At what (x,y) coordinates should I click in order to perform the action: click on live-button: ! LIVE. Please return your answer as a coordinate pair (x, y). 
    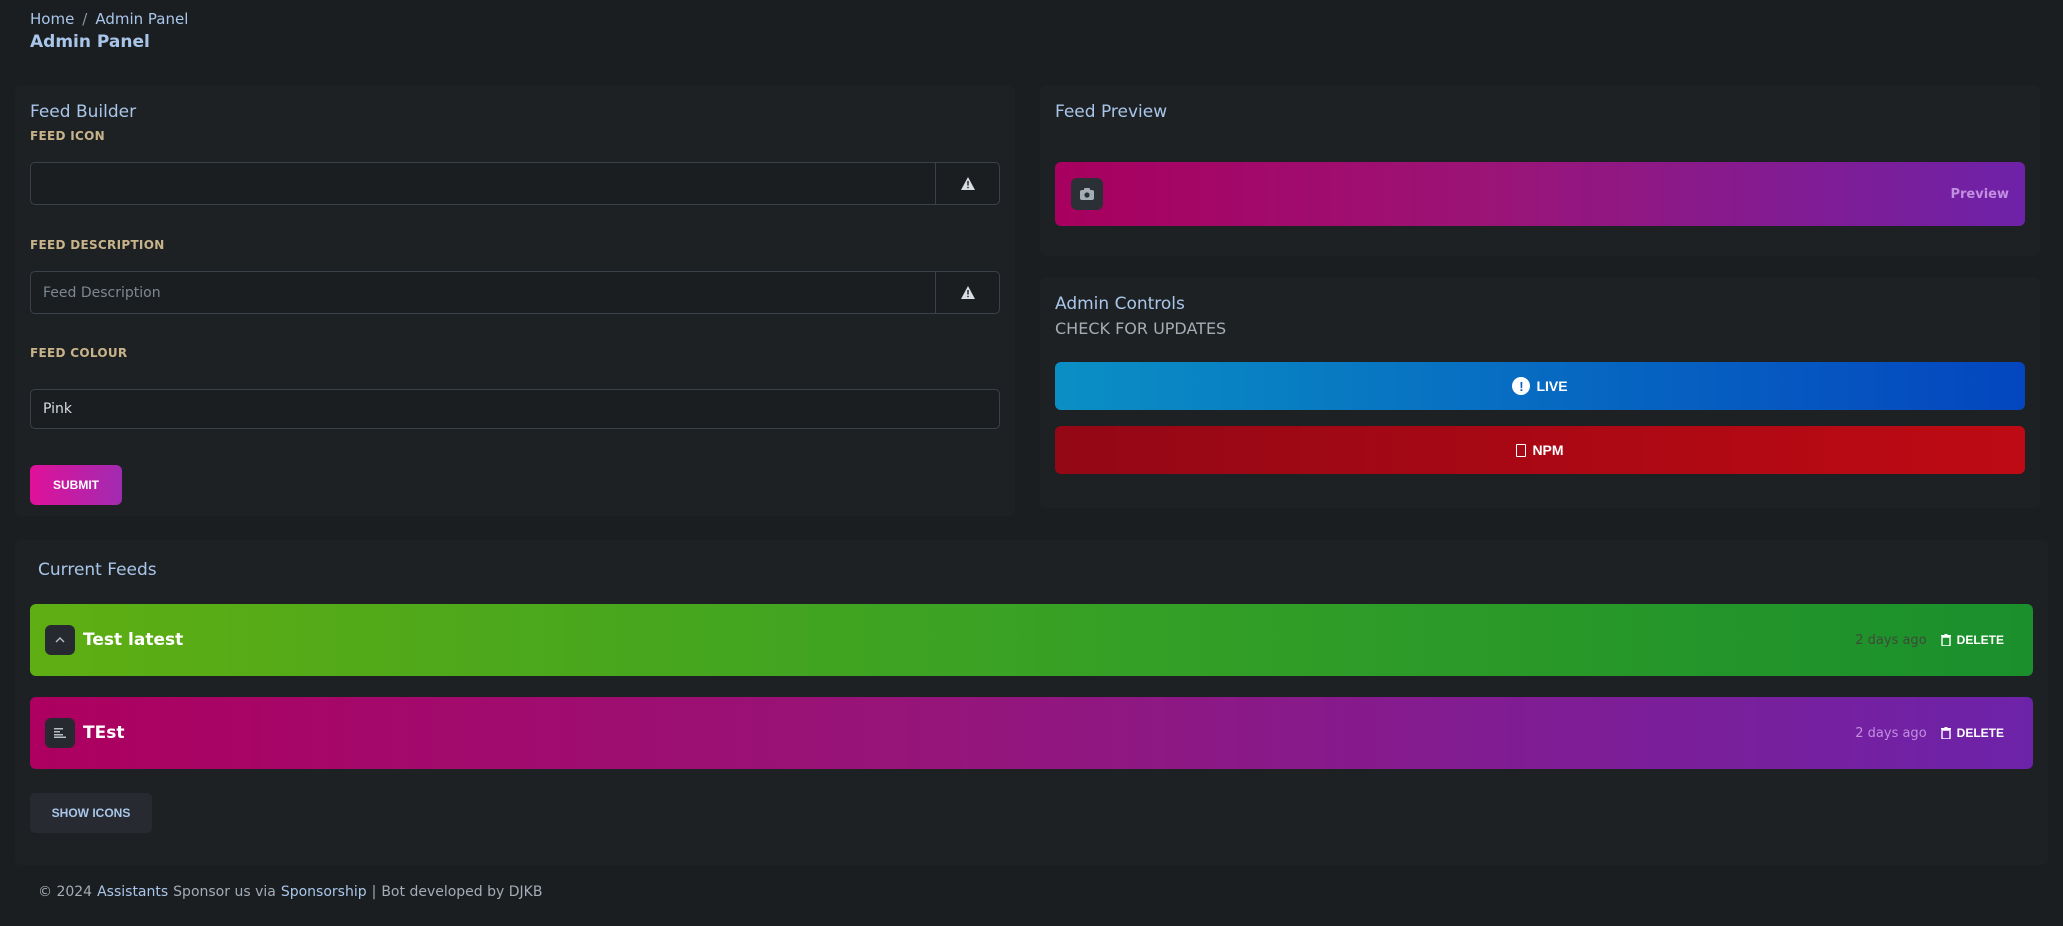
    Looking at the image, I should click on (1540, 386).